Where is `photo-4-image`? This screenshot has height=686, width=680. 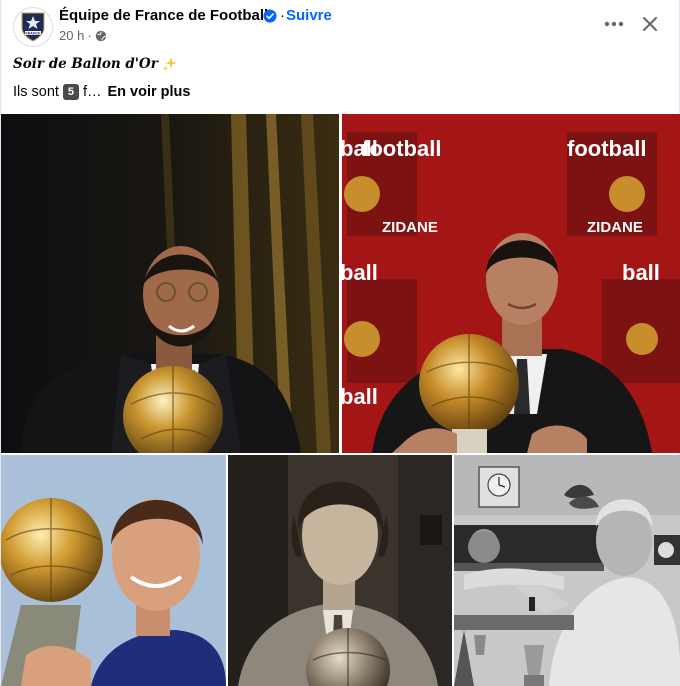 photo-4-image is located at coordinates (340, 570).